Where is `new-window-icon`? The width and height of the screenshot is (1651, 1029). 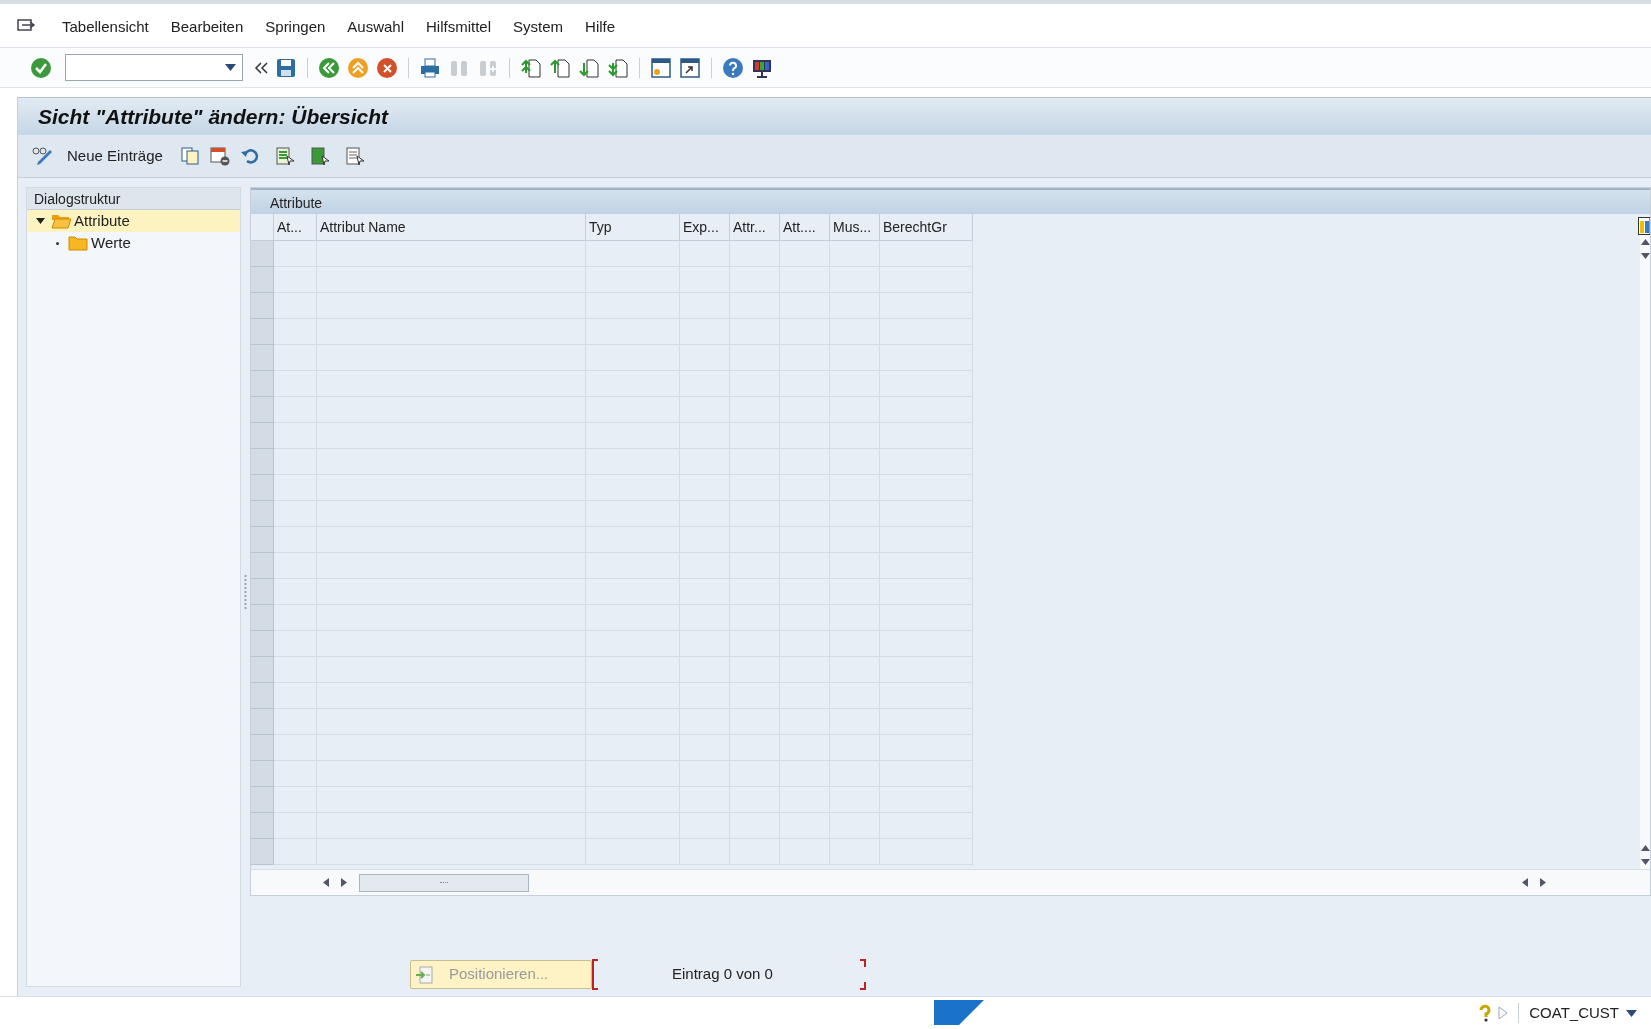
new-window-icon is located at coordinates (661, 67).